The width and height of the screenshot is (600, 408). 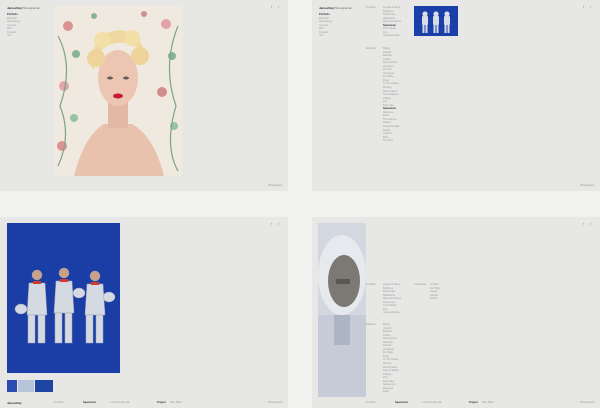 What do you see at coordinates (420, 284) in the screenshot?
I see `section-heading: Landscape` at bounding box center [420, 284].